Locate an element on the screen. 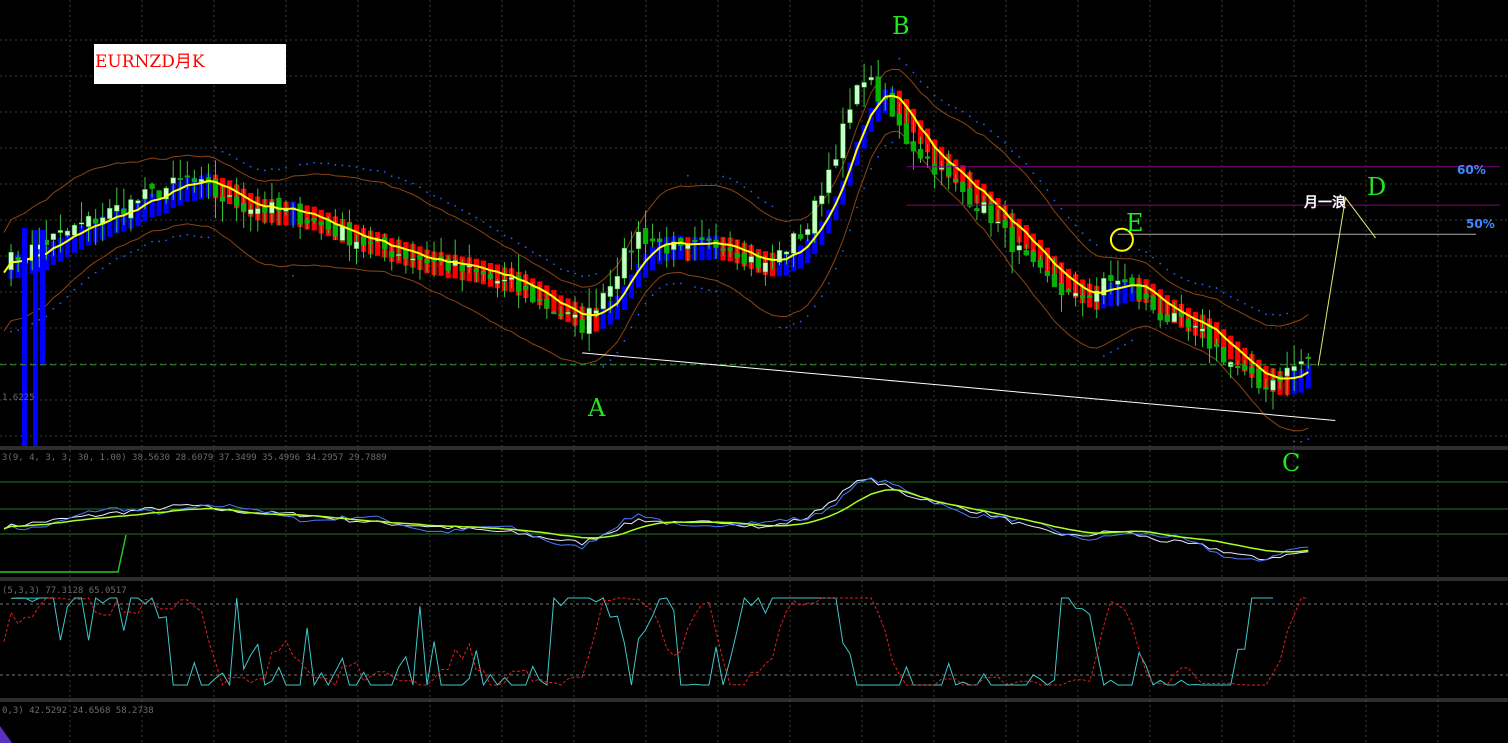 This screenshot has width=1508, height=743. corner-marker is located at coordinates (6, 734).